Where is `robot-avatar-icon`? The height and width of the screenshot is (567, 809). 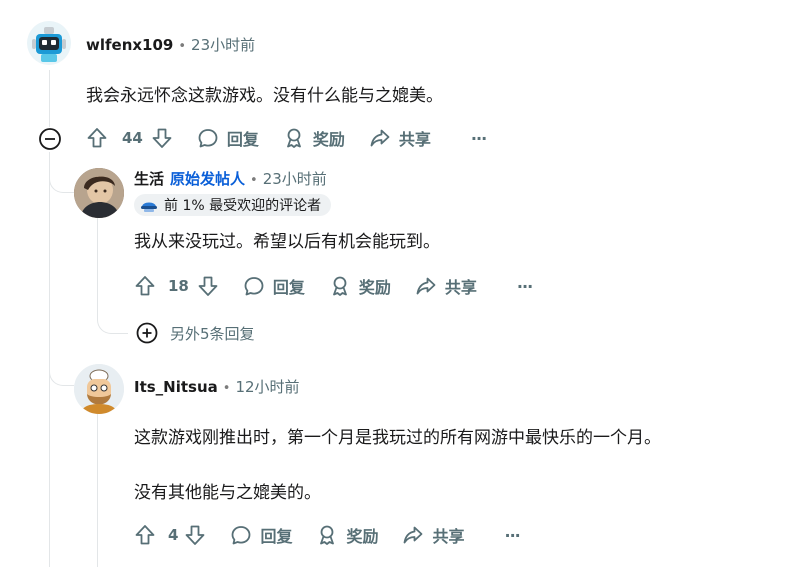
robot-avatar-icon is located at coordinates (49, 43).